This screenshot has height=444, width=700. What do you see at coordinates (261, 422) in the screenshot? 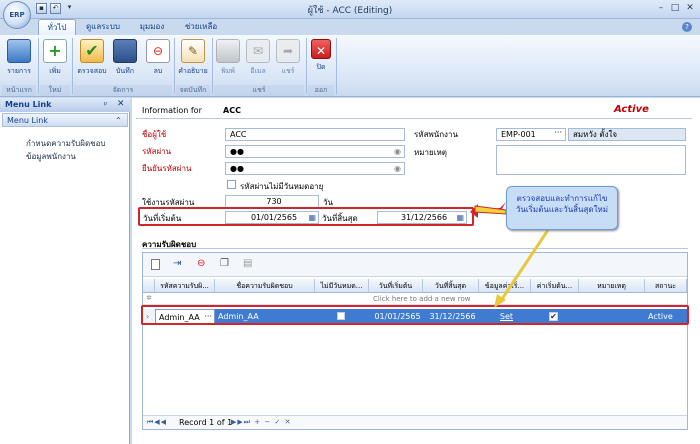
I see `nav-next-last-icons: ▶▶⏭ + − ✓ ✕` at bounding box center [261, 422].